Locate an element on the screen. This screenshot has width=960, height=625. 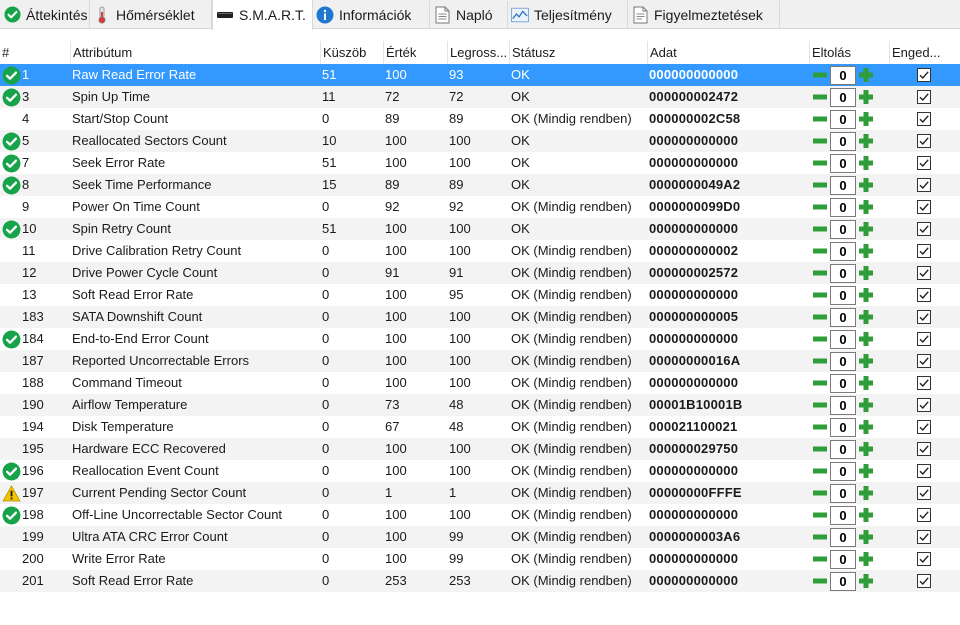
column-header-attribute: Attribútum is located at coordinates (195, 53).